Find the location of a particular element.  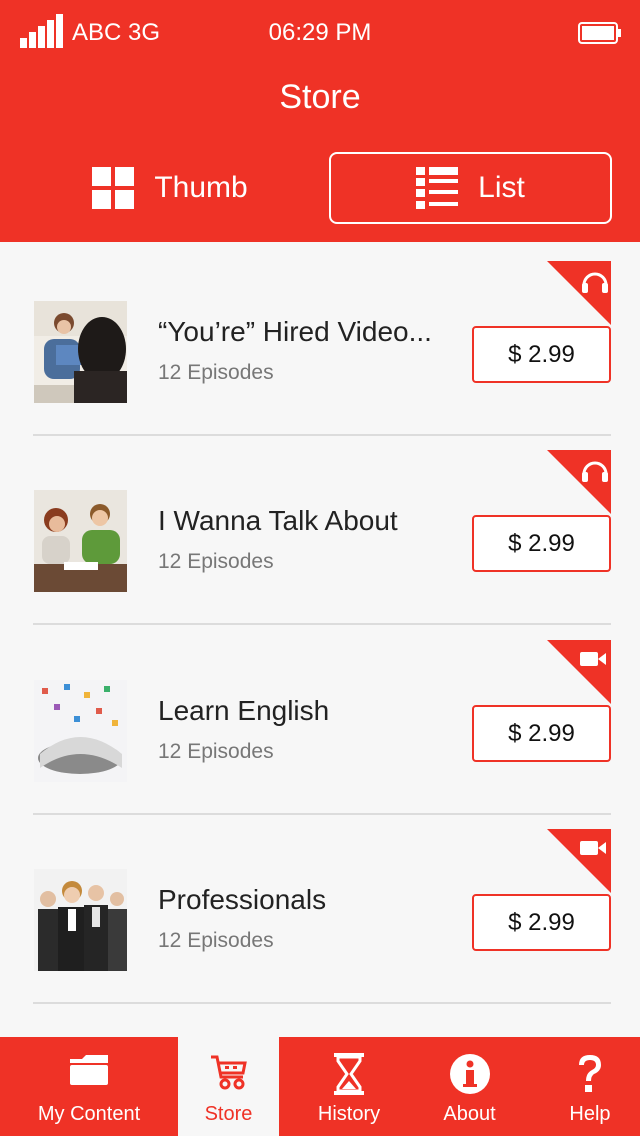

status-bar: ABC 3G 06:29 PM is located at coordinates (320, 33).